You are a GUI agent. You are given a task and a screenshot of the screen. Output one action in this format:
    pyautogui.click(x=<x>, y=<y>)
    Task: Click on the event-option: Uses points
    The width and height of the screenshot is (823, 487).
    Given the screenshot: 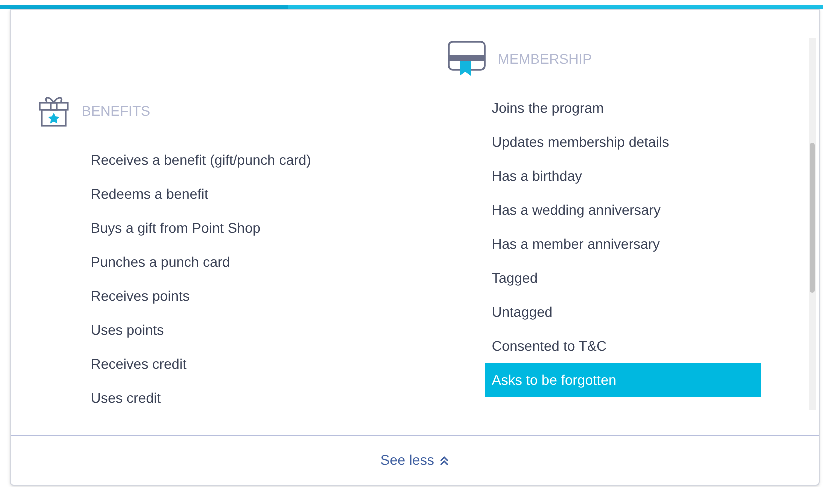 What is the action you would take?
    pyautogui.click(x=222, y=330)
    